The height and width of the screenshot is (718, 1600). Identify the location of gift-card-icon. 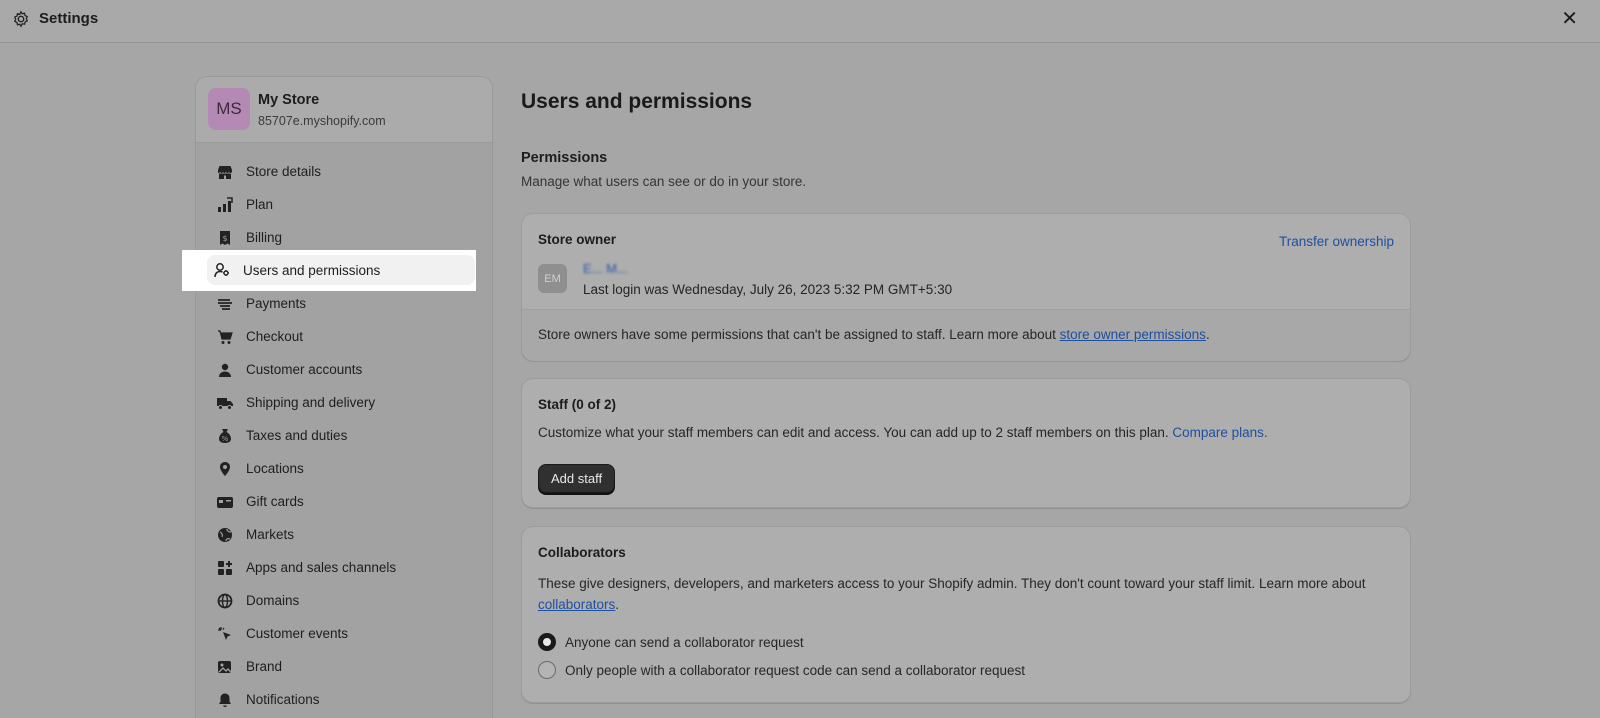
(225, 502).